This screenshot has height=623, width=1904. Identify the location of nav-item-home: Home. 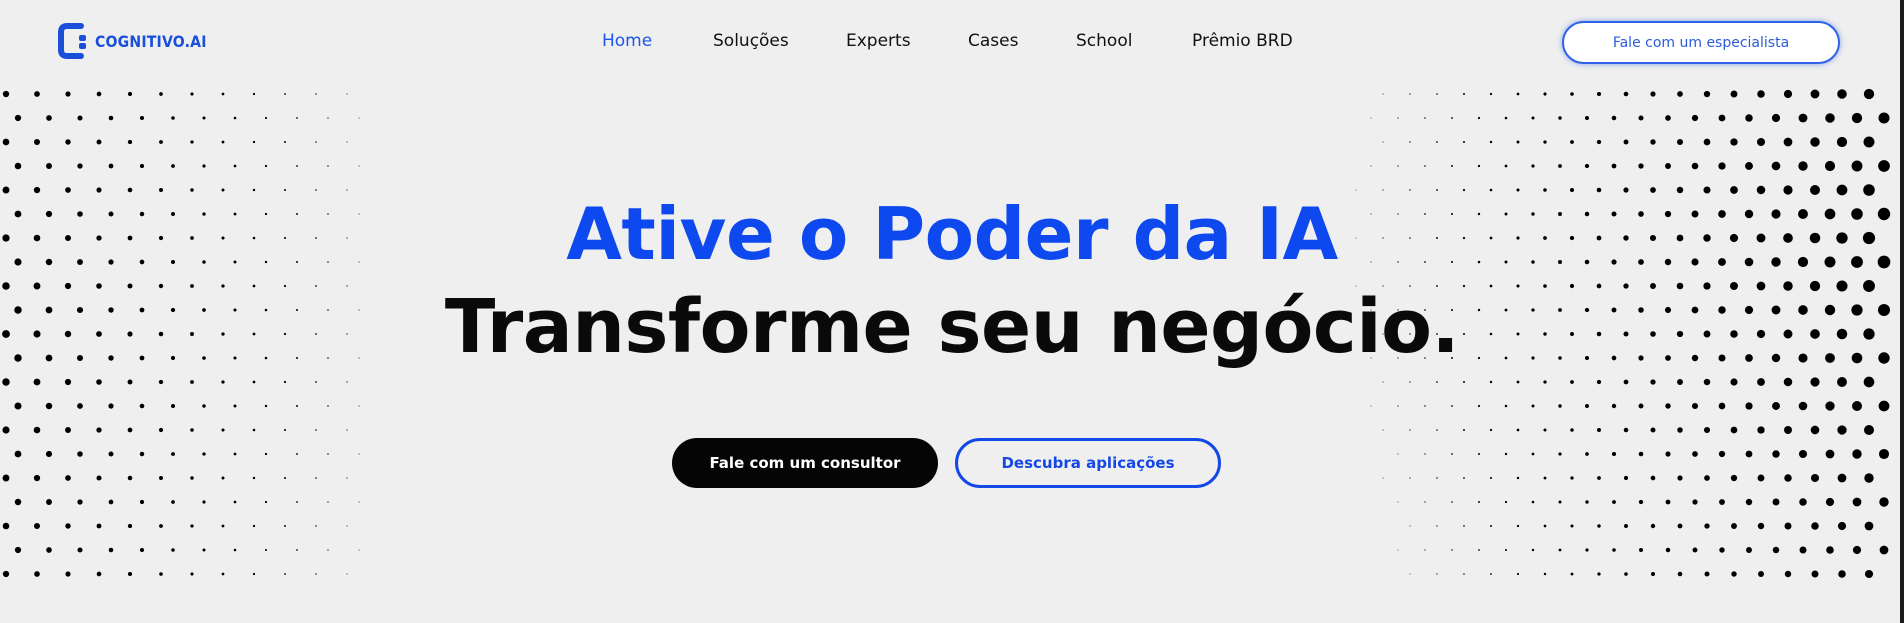
(627, 41).